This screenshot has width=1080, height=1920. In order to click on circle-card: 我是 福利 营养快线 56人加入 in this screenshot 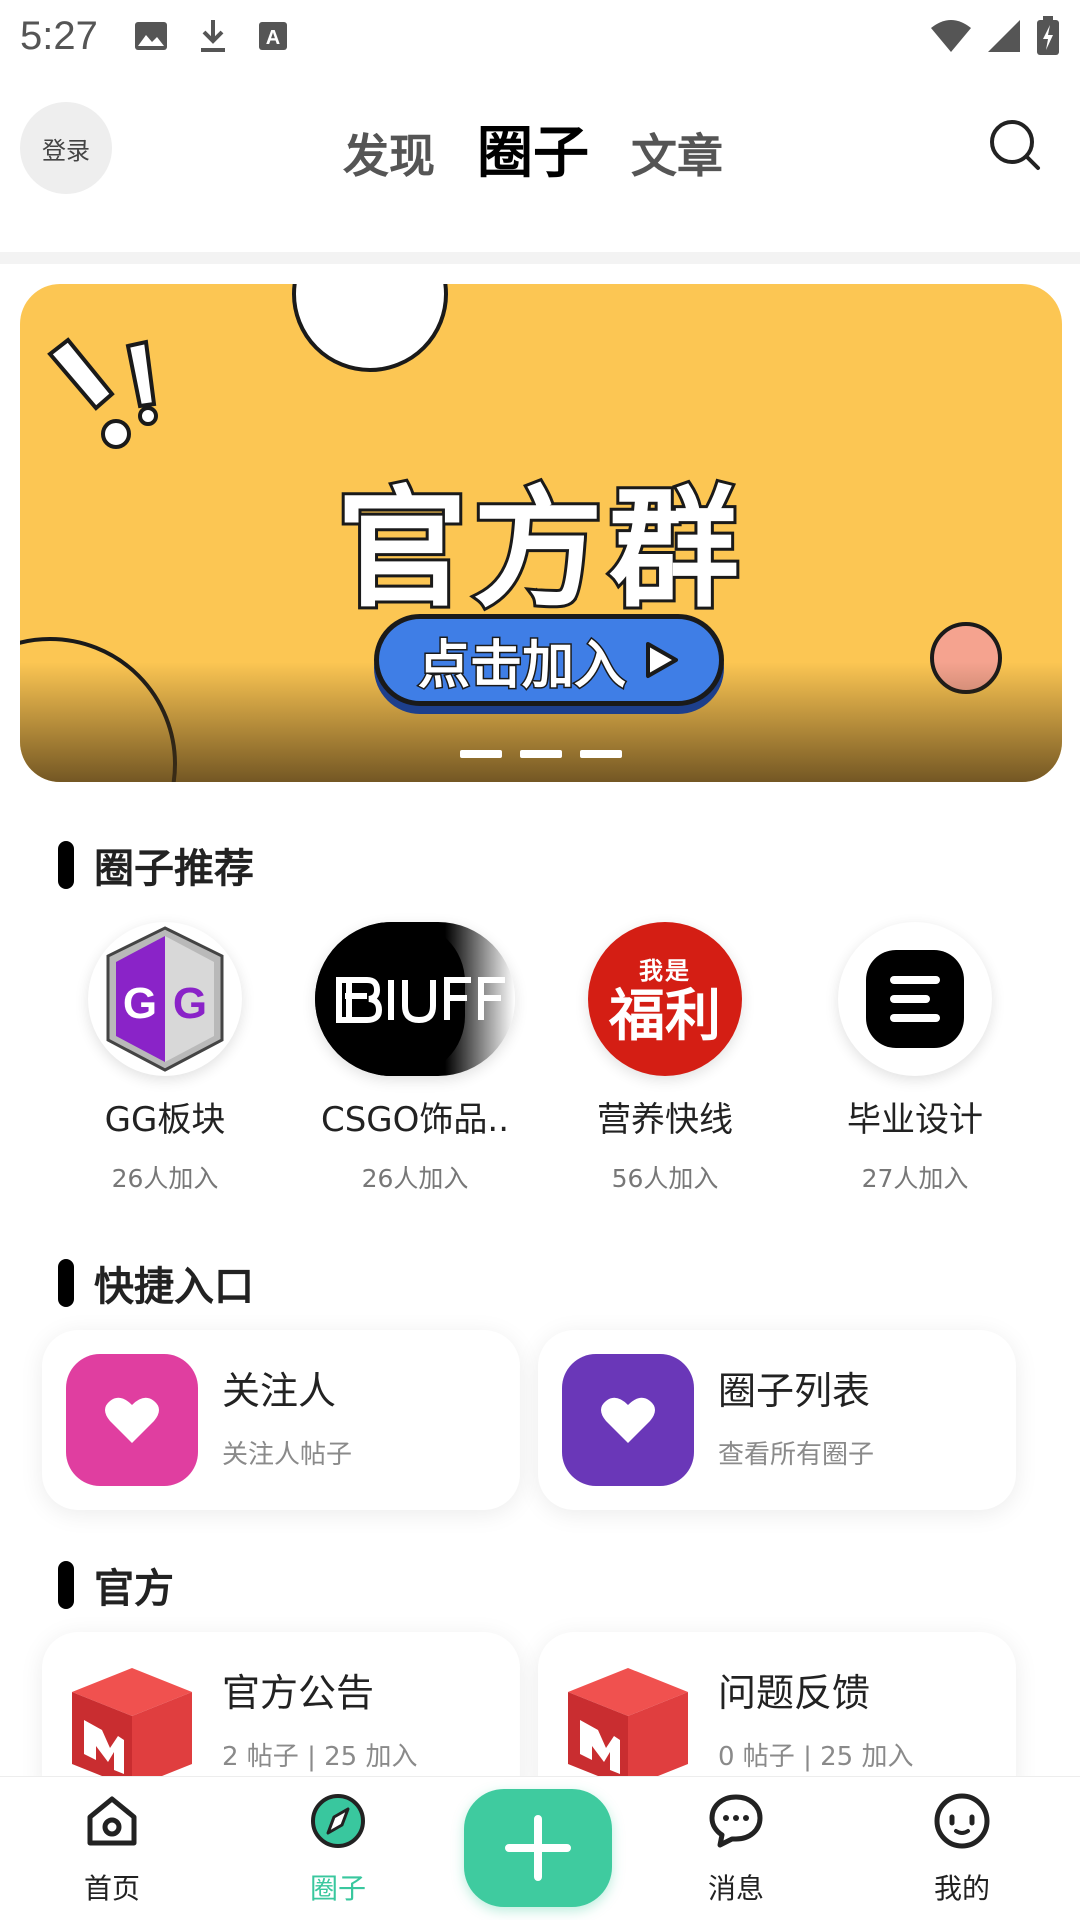, I will do `click(665, 1058)`.